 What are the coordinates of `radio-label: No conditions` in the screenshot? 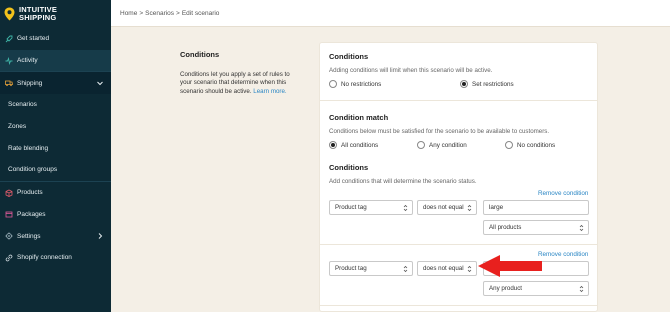 It's located at (536, 145).